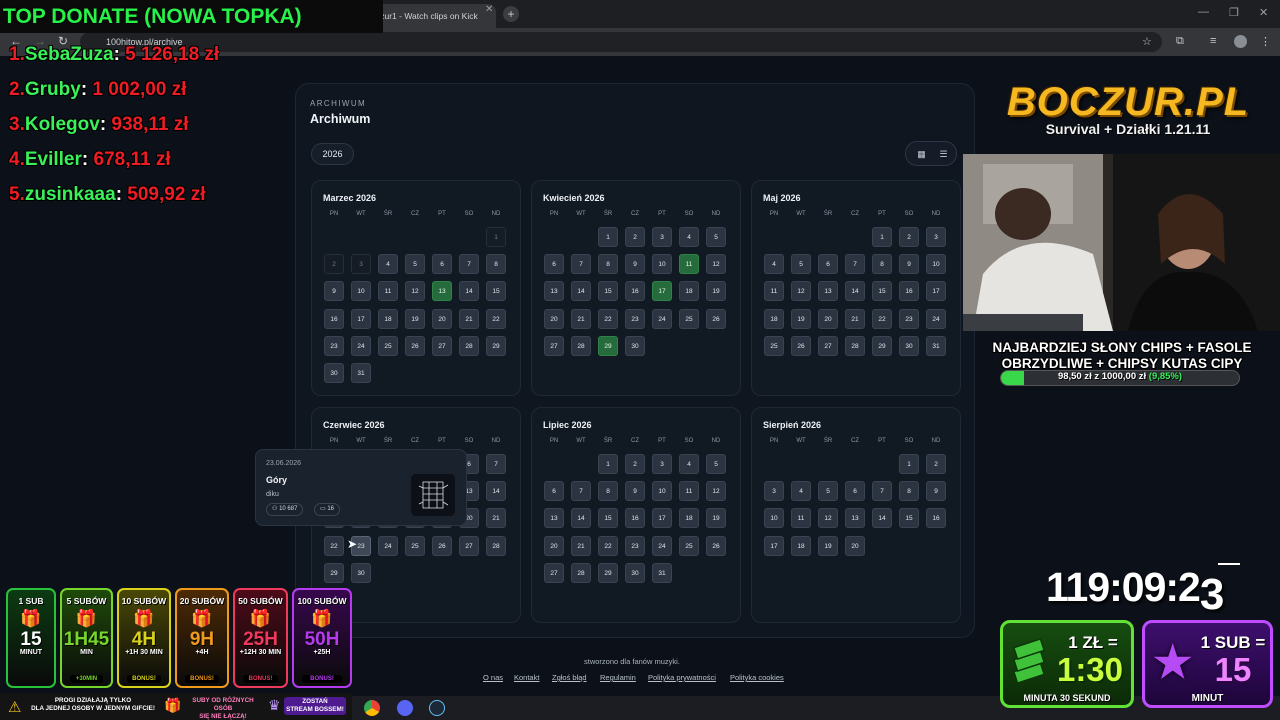 This screenshot has height=720, width=1280. I want to click on footer-link-contact: Kontakt, so click(526, 677).